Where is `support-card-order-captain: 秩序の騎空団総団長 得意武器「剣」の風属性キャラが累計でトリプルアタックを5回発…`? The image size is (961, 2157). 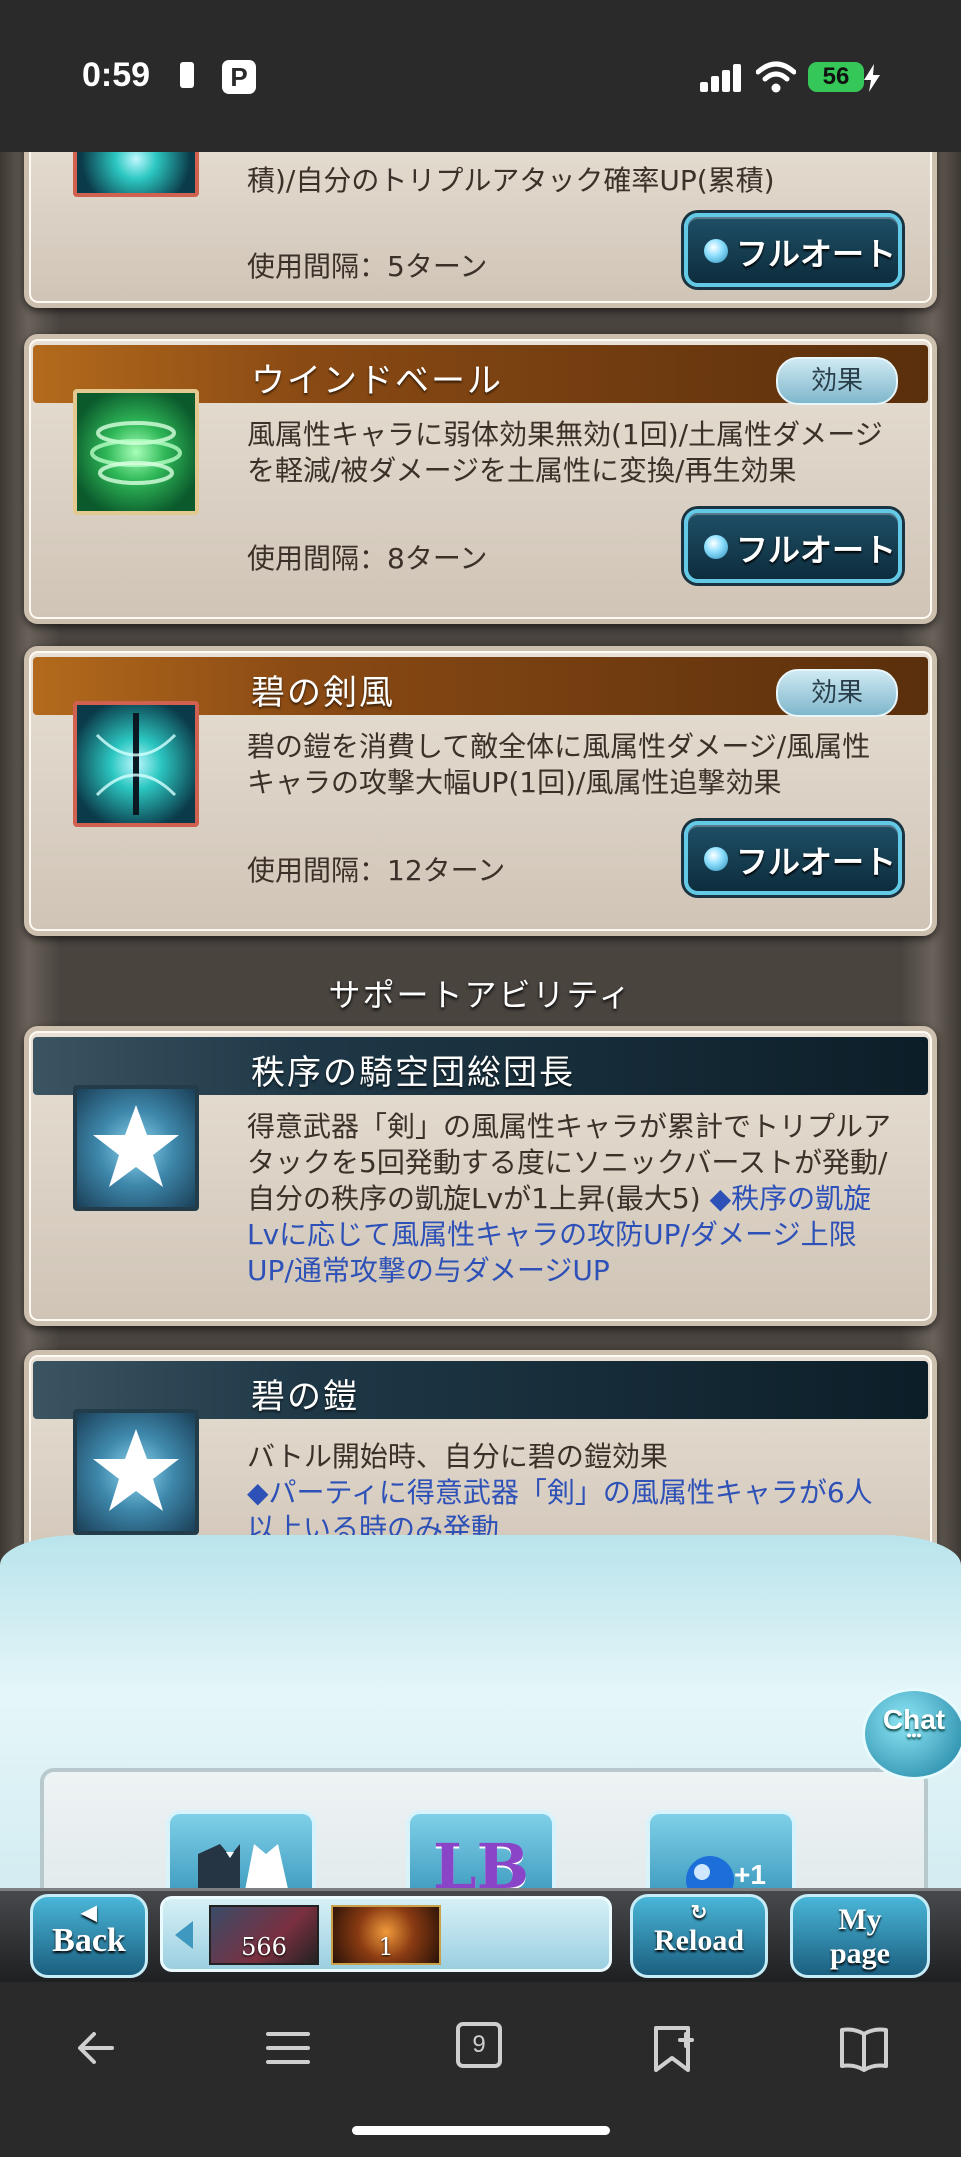
support-card-order-captain: 秩序の騎空団総団長 得意武器「剣」の風属性キャラが累計でトリプルアタックを5回発… is located at coordinates (480, 1176).